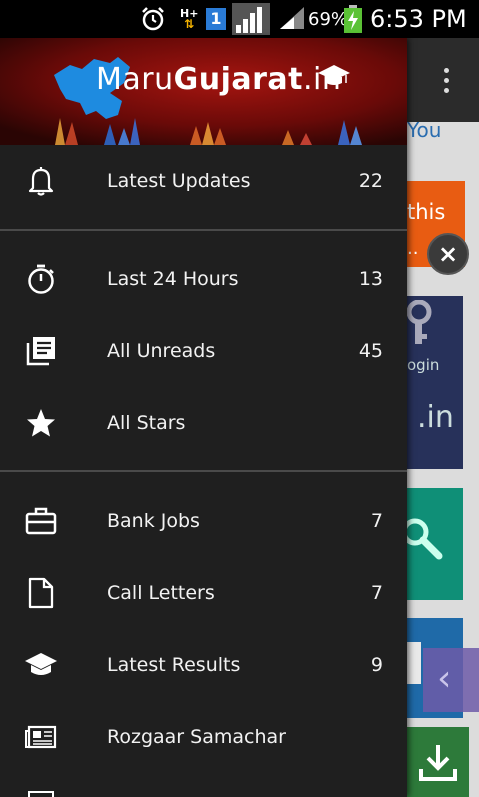  I want to click on drawer-header: MaruGujarat.in, so click(203, 91).